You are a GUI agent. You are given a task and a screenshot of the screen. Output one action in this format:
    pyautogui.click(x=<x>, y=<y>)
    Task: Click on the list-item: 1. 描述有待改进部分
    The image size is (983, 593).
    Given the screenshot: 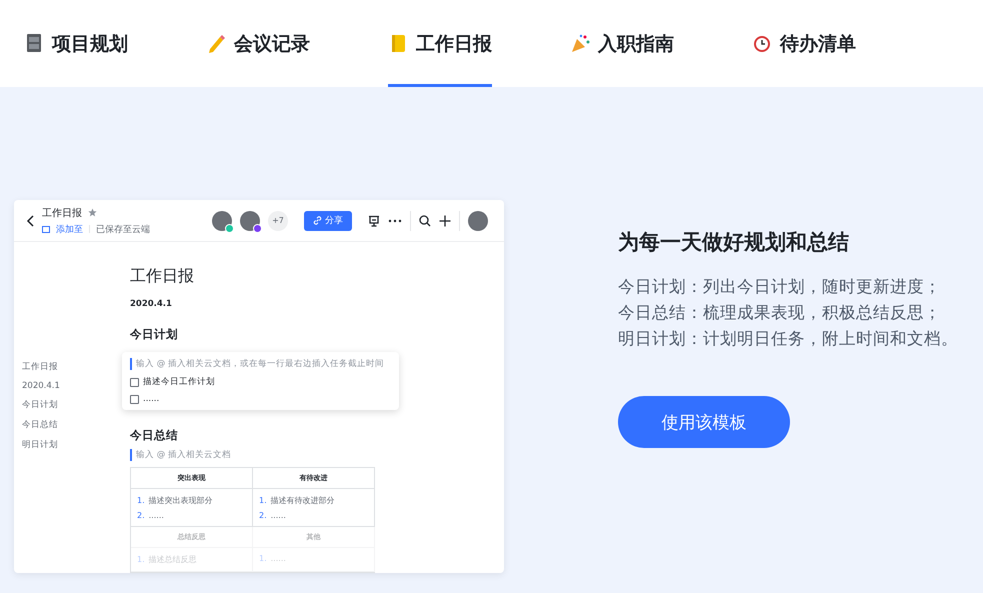 What is the action you would take?
    pyautogui.click(x=297, y=500)
    